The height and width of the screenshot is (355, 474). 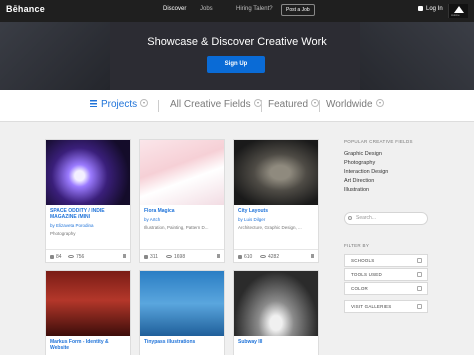 What do you see at coordinates (360, 288) in the screenshot?
I see `filter-color-label: COLOR` at bounding box center [360, 288].